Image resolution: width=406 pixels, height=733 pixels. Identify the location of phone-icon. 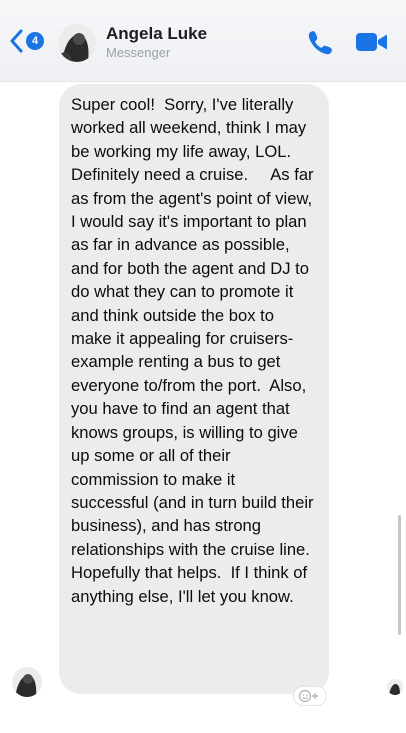
(320, 43).